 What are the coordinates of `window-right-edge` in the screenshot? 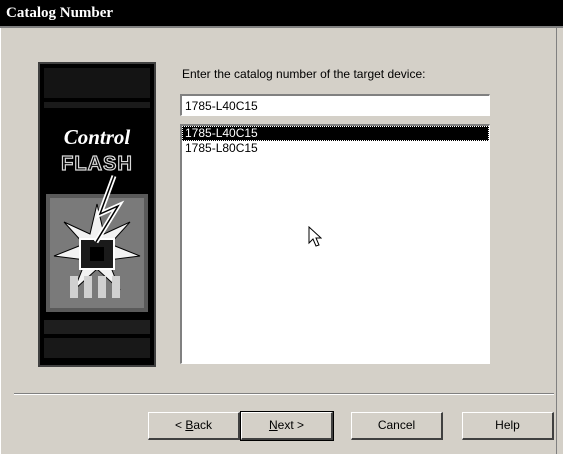 It's located at (556, 241).